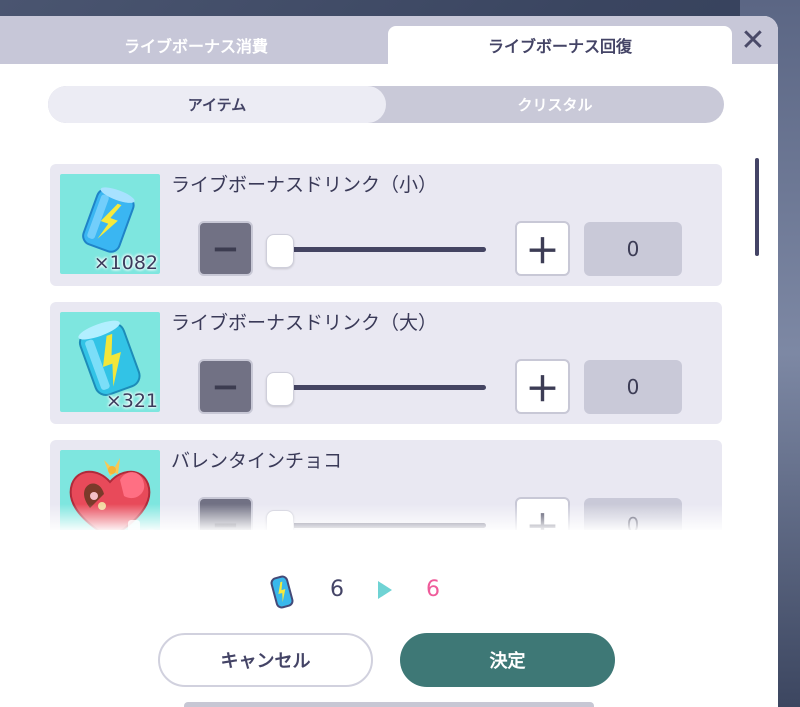 This screenshot has height=707, width=800. What do you see at coordinates (433, 589) in the screenshot?
I see `bonus-result-value: 6` at bounding box center [433, 589].